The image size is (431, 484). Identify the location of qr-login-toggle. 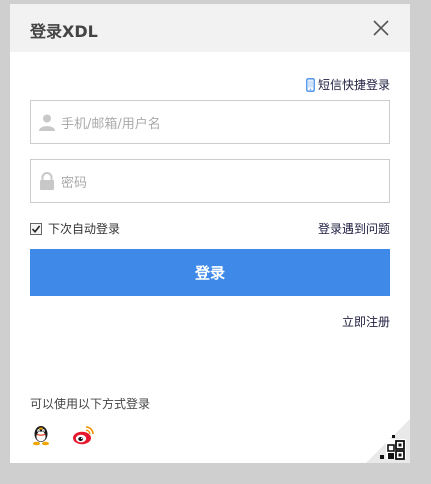
(388, 441).